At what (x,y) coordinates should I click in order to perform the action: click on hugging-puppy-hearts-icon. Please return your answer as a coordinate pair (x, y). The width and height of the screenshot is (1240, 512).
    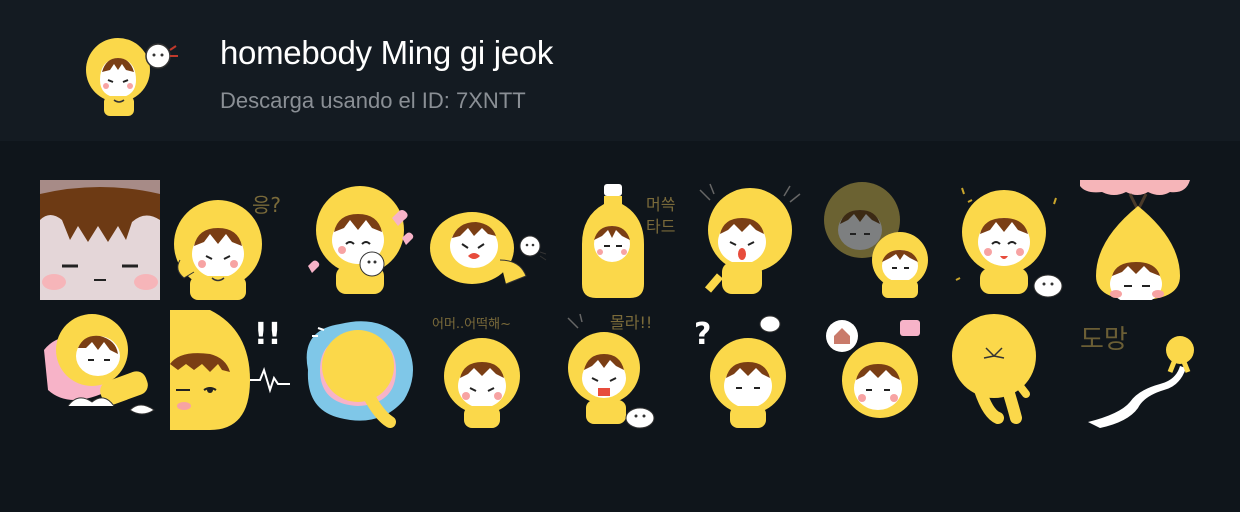
    Looking at the image, I should click on (361, 240).